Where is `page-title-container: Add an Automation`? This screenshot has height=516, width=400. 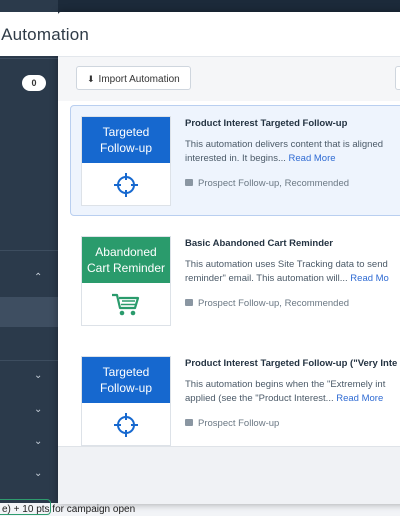
page-title-container: Add an Automation is located at coordinates (60, 37).